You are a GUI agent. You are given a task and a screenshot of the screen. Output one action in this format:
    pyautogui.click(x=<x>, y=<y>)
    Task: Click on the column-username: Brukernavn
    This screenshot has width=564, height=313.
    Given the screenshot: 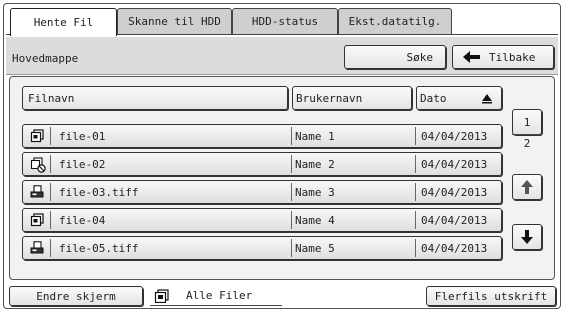 What is the action you would take?
    pyautogui.click(x=352, y=98)
    